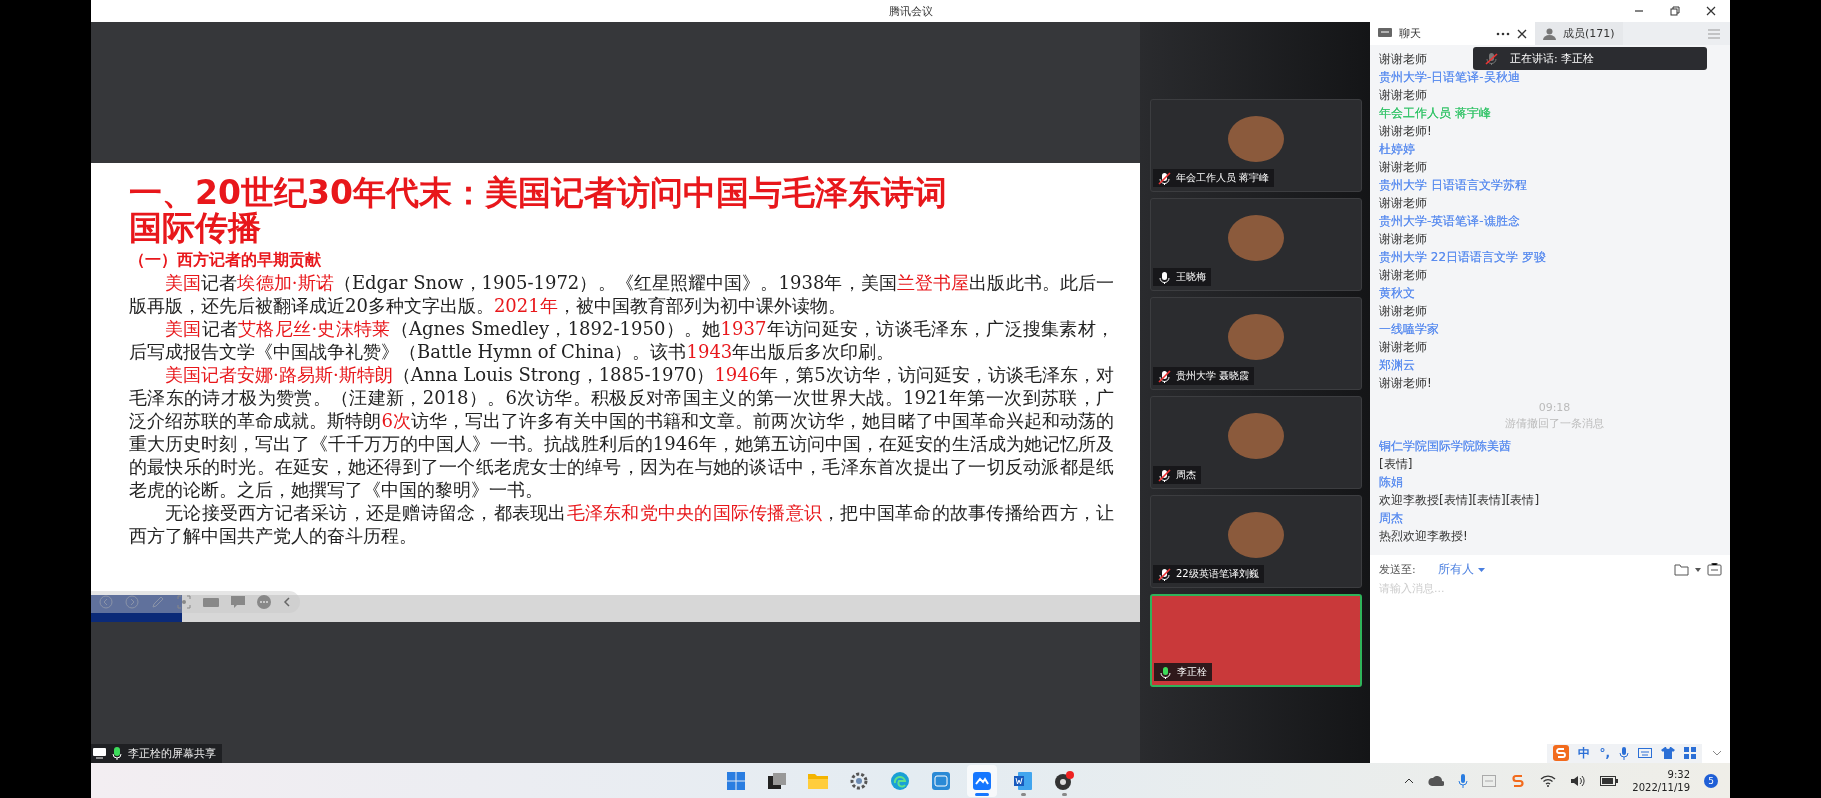  Describe the element at coordinates (1397, 569) in the screenshot. I see `send-to-label: 发送至:` at that location.